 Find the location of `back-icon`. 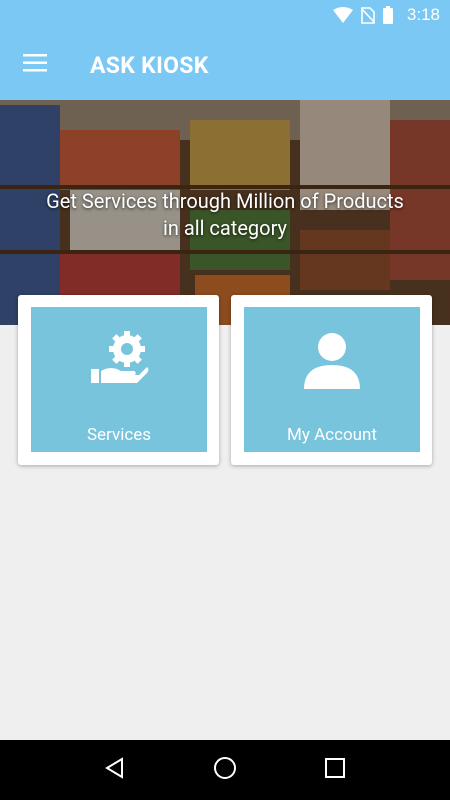

back-icon is located at coordinates (115, 770).